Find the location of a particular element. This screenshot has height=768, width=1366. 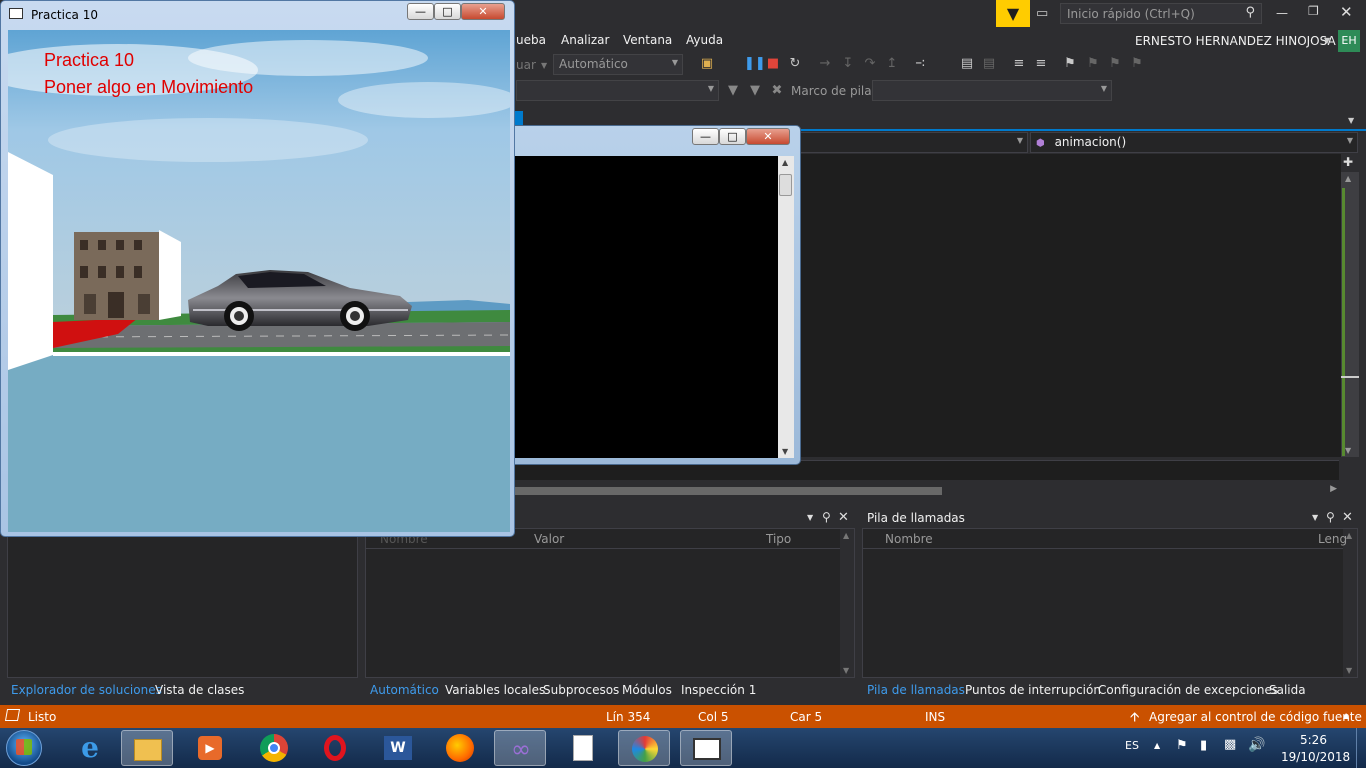

console-close-button: ✕ is located at coordinates (768, 136).